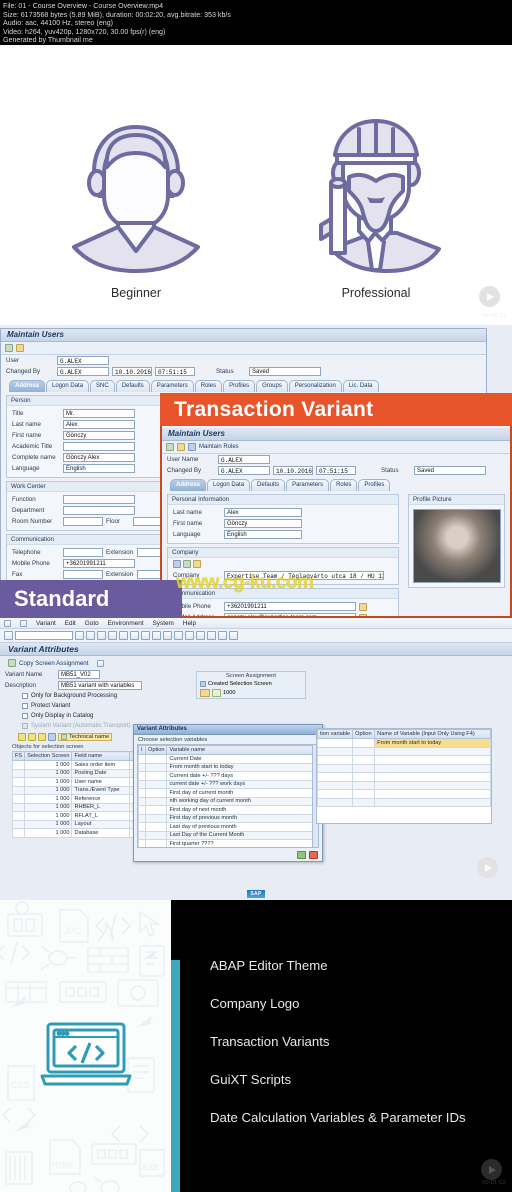 The image size is (512, 1192). Describe the element at coordinates (228, 767) in the screenshot. I see `list-item: From month start to today` at that location.